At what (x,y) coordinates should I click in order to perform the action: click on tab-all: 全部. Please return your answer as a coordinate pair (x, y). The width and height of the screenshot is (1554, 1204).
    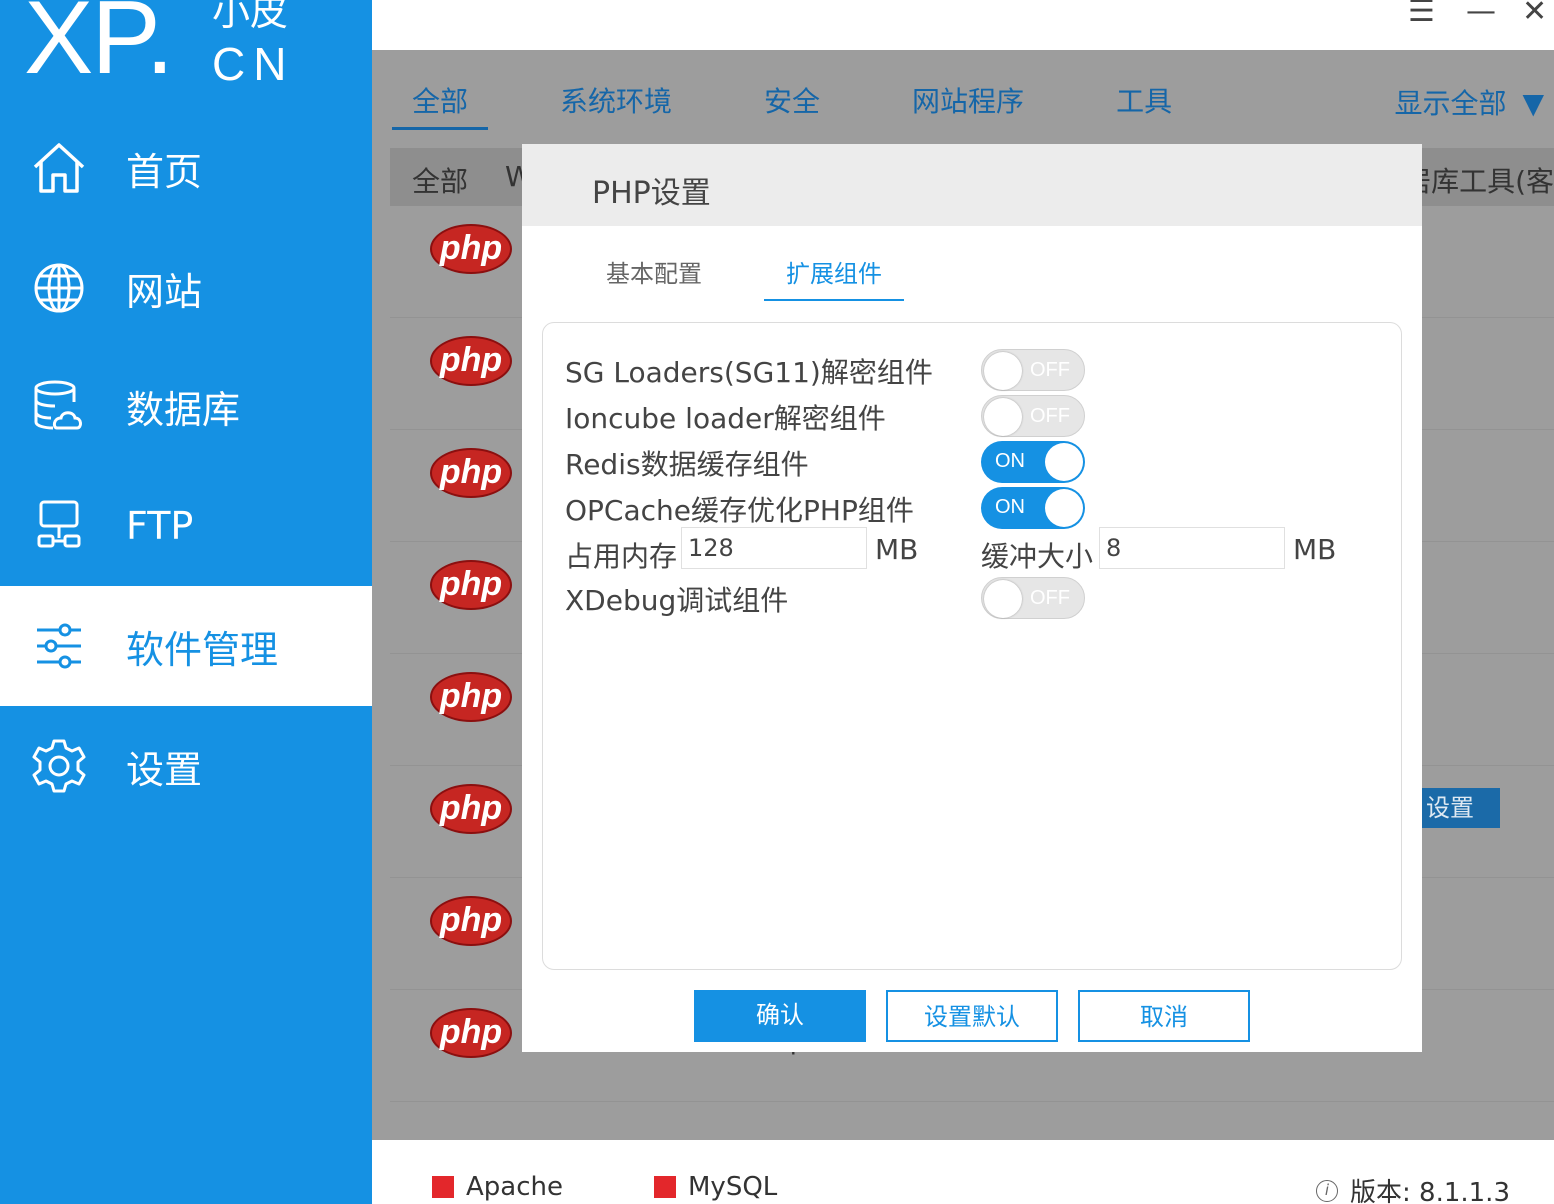
    Looking at the image, I should click on (440, 105).